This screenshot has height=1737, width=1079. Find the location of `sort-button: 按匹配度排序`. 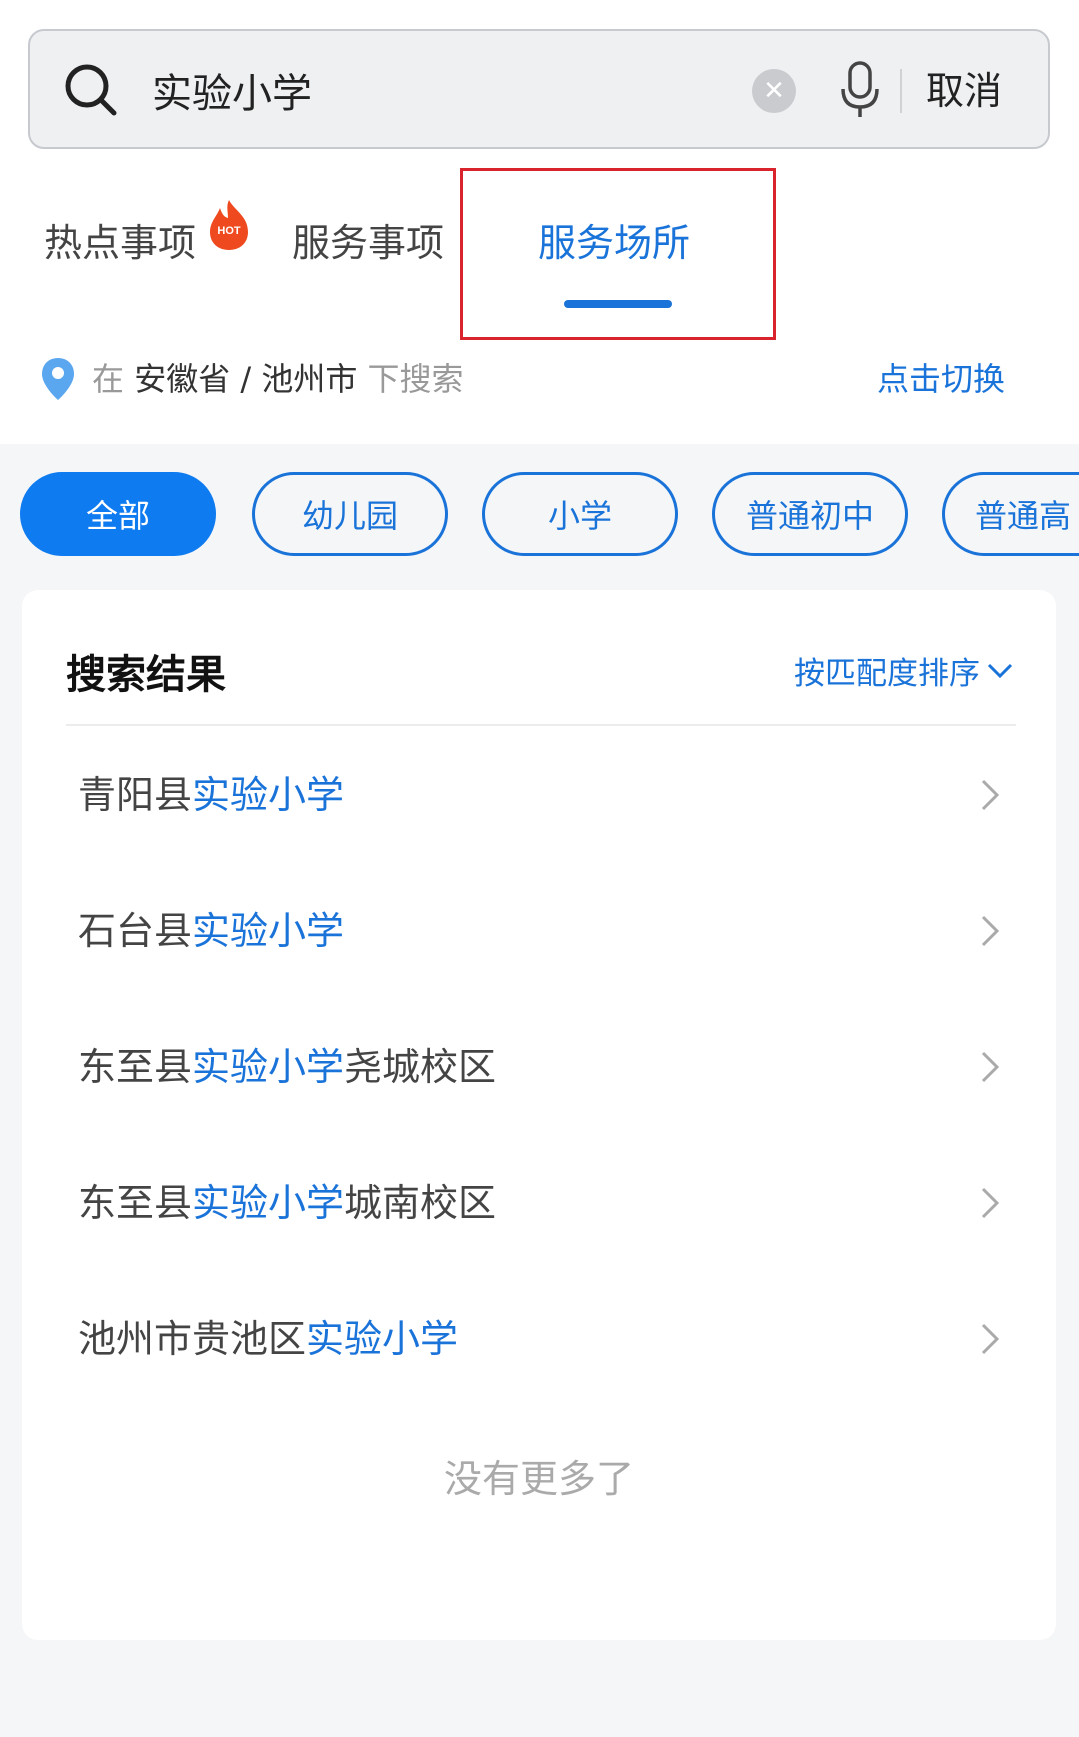

sort-button: 按匹配度排序 is located at coordinates (904, 670).